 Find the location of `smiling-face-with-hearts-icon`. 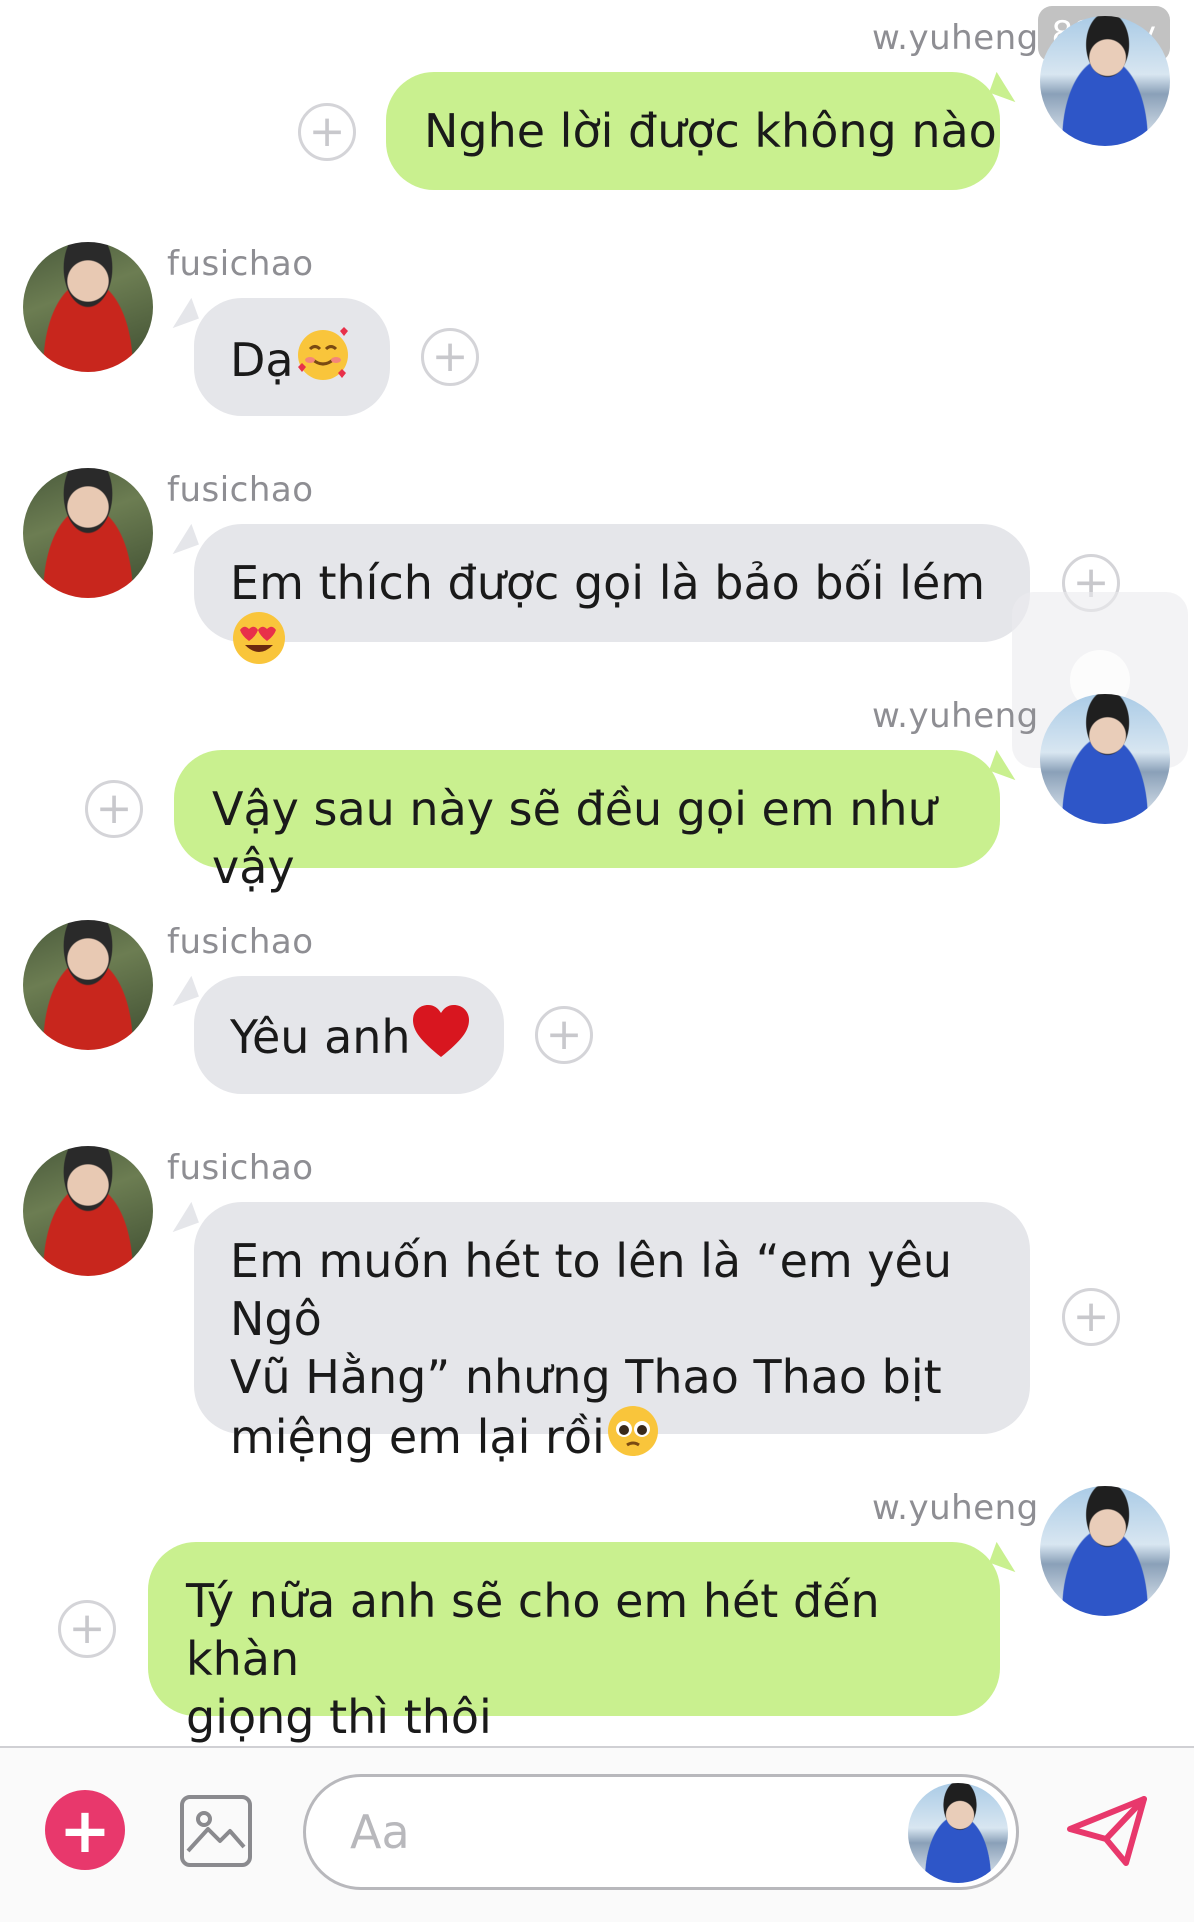

smiling-face-with-hearts-icon is located at coordinates (323, 360).